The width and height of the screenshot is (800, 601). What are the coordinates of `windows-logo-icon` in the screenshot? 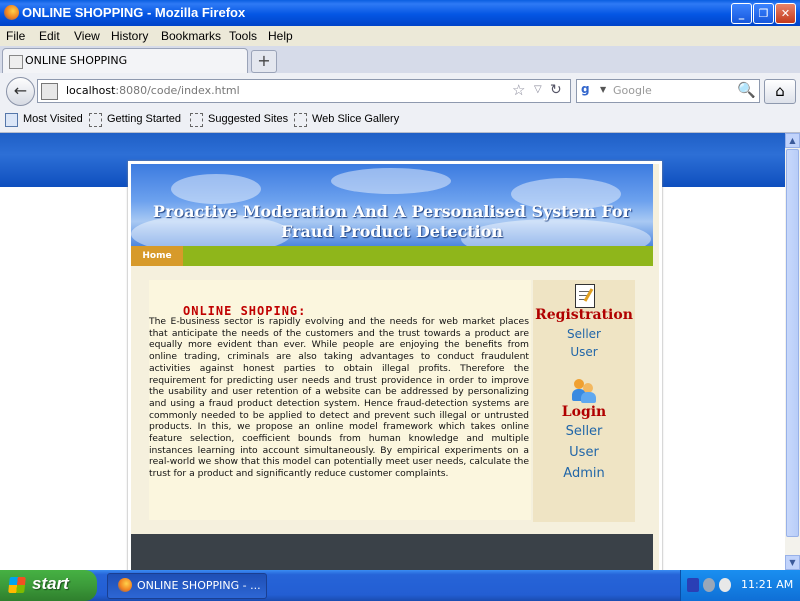 It's located at (17, 585).